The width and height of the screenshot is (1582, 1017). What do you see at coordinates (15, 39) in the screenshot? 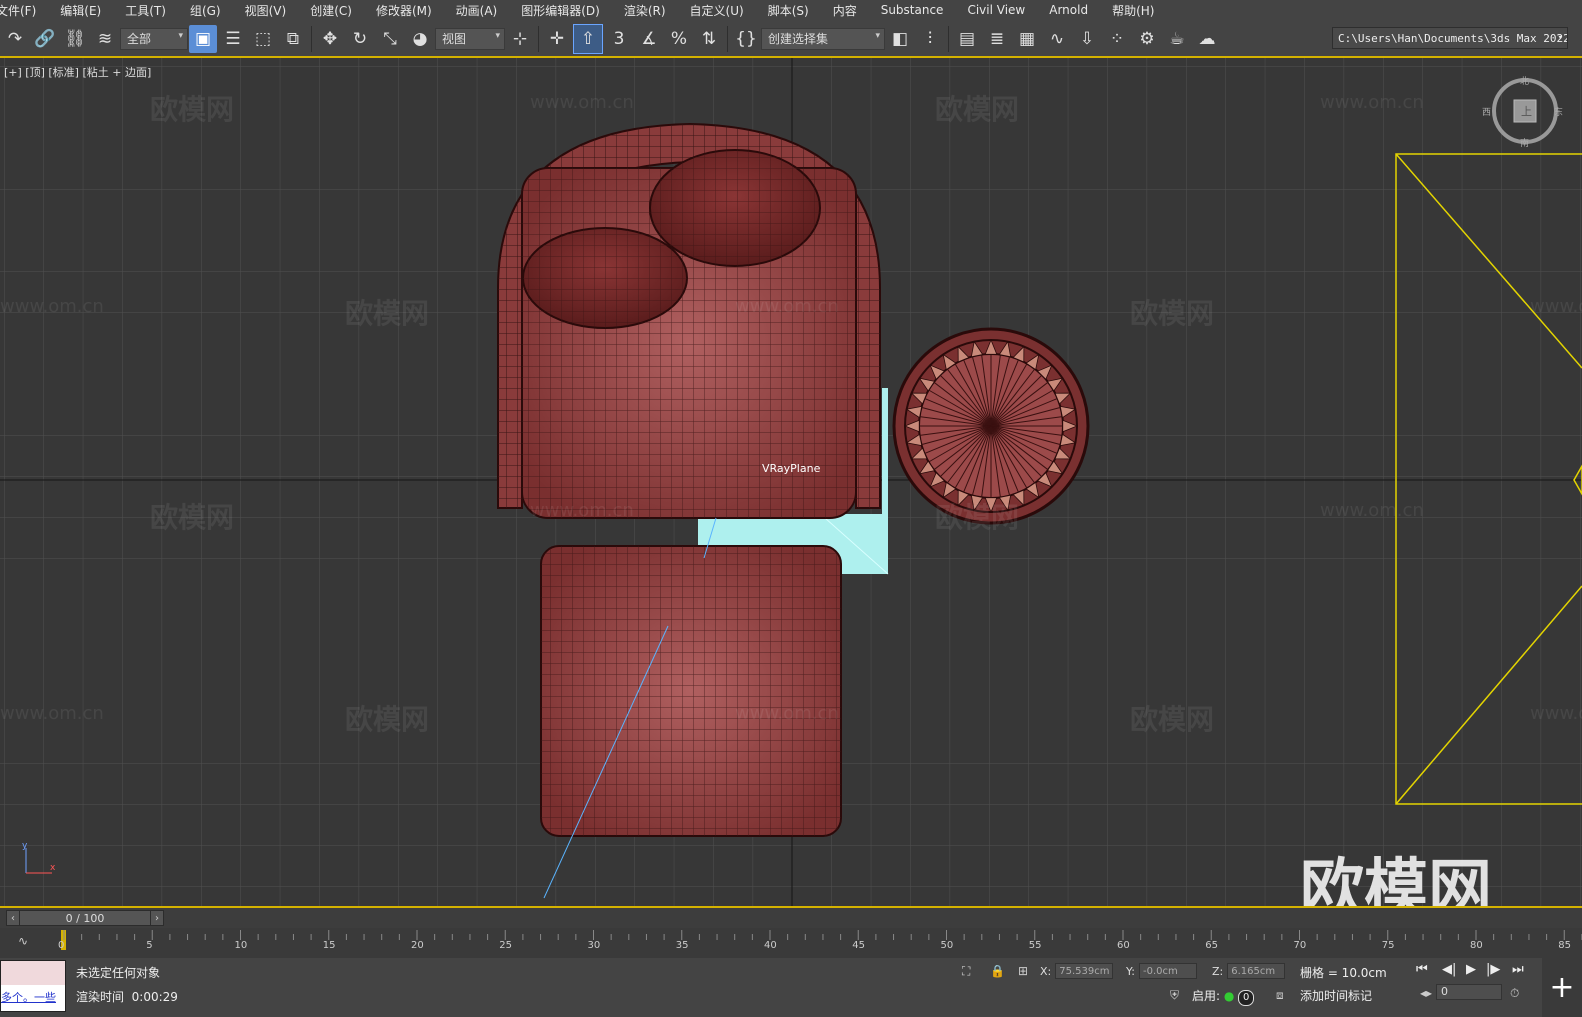
I see `redo-icon: ↷` at bounding box center [15, 39].